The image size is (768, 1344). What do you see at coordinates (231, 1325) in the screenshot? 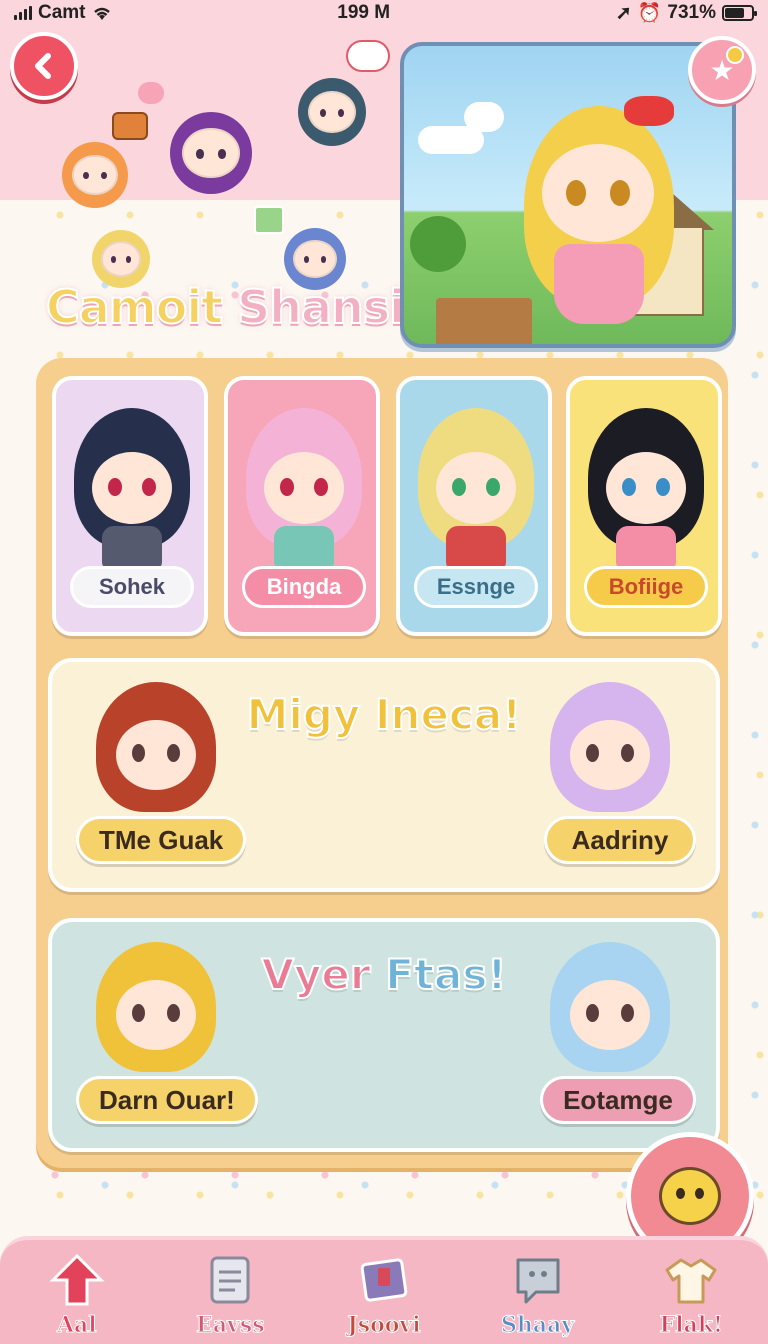
I see `nav-label: Eavss` at bounding box center [231, 1325].